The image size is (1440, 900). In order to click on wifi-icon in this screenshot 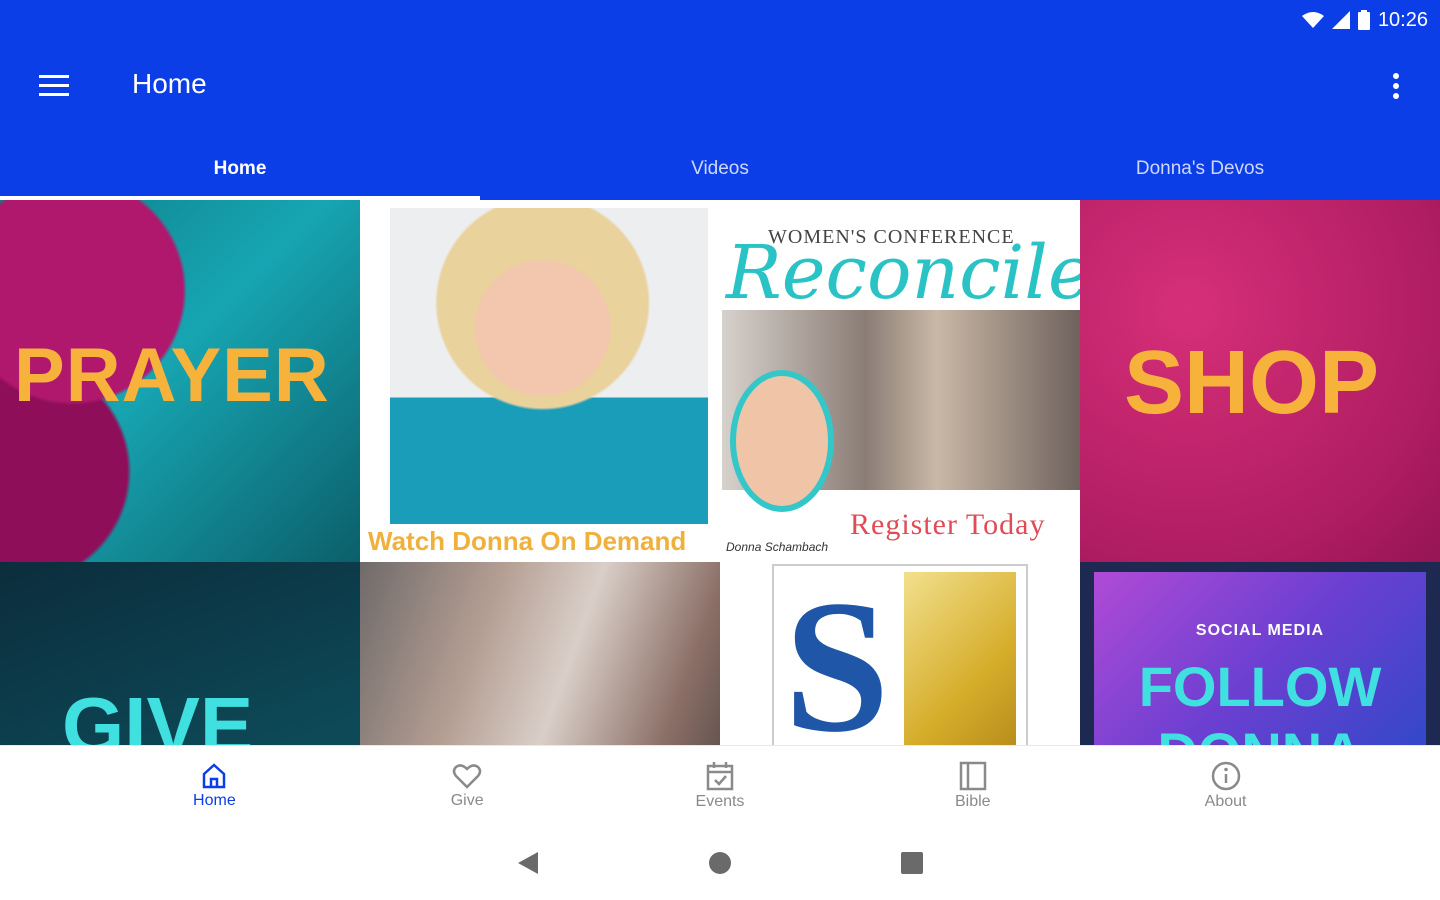, I will do `click(1312, 20)`.